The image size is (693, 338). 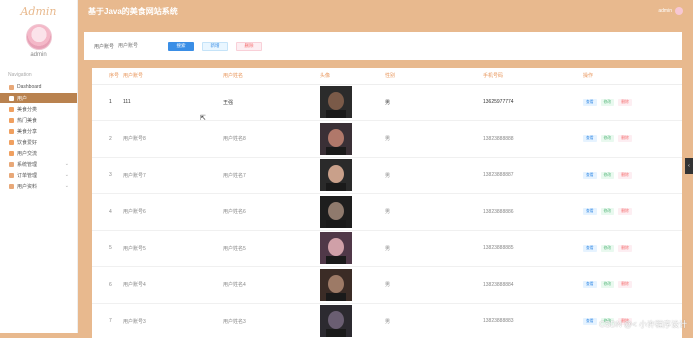 I want to click on sidebar-item-label: 美食分类, so click(x=27, y=109).